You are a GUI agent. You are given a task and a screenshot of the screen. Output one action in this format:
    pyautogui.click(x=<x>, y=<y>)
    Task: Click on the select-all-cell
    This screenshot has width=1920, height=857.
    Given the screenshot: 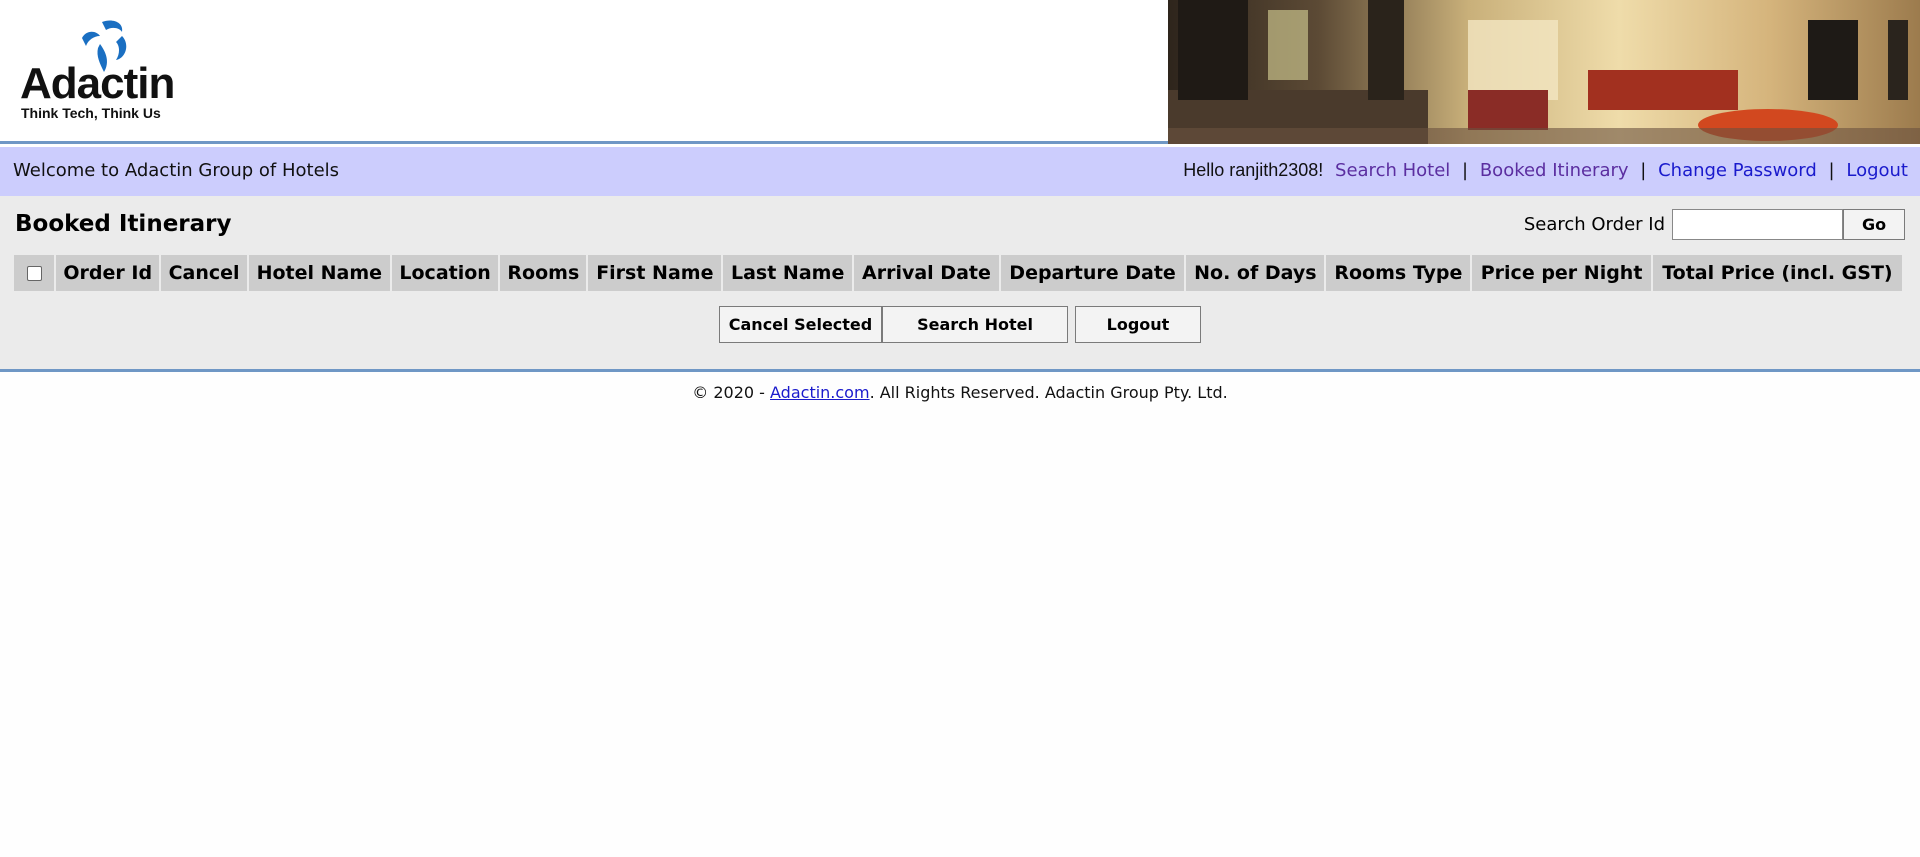 What is the action you would take?
    pyautogui.click(x=34, y=273)
    